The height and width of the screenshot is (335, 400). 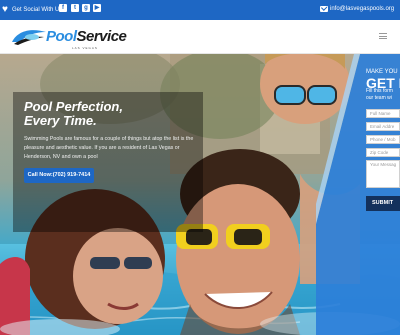 I want to click on logo-swoosh-icon, so click(x=29, y=36).